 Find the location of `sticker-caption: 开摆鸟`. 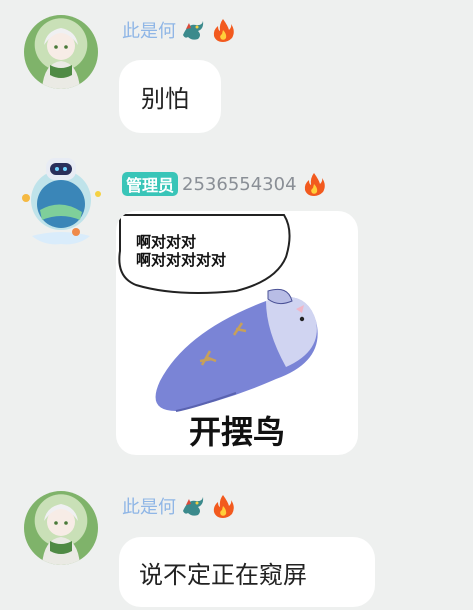

sticker-caption: 开摆鸟 is located at coordinates (236, 432).